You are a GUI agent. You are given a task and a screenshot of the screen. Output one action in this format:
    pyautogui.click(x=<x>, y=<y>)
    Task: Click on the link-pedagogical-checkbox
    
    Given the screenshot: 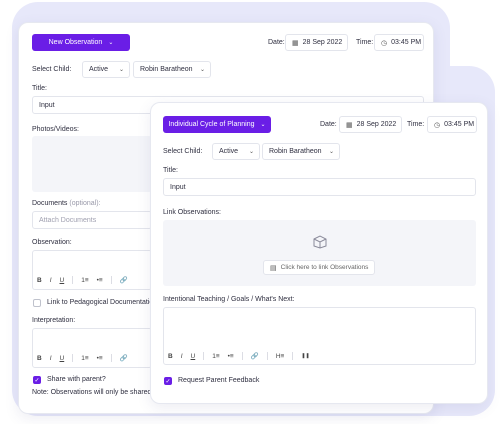 What is the action you would take?
    pyautogui.click(x=37, y=303)
    